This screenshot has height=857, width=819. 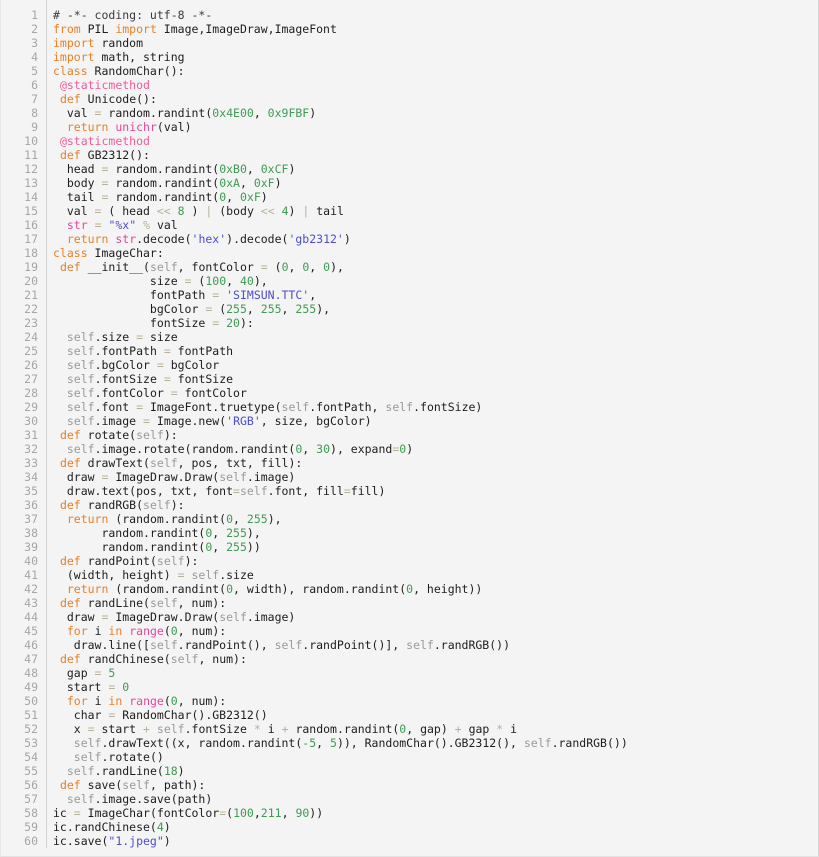 I want to click on code-line: fontPath = 'SIMSUN.TTC',, so click(x=435, y=295).